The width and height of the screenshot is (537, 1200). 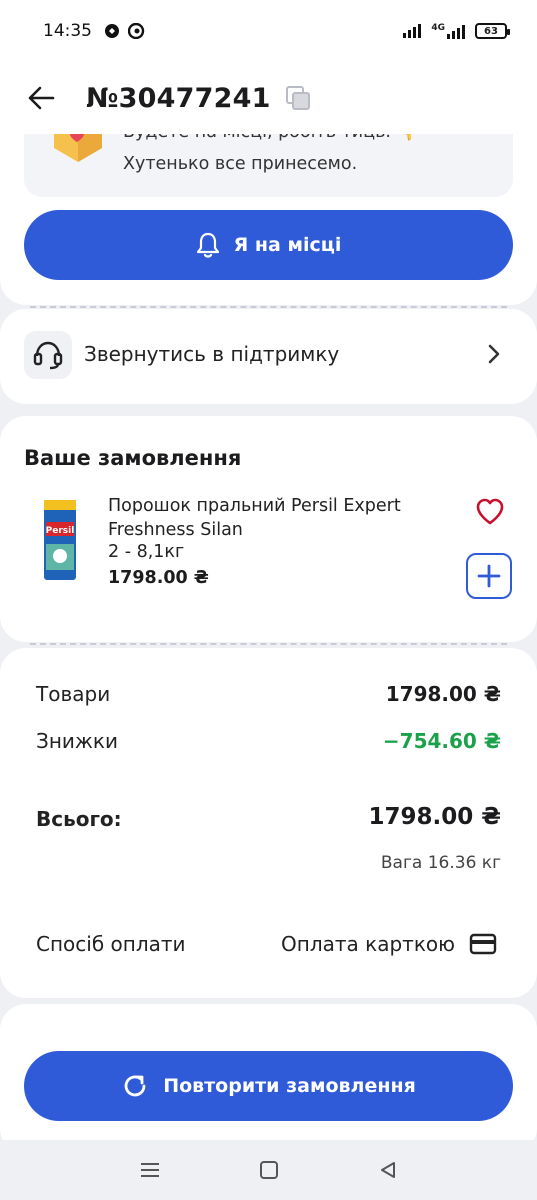 I want to click on notification-icon, so click(x=112, y=31).